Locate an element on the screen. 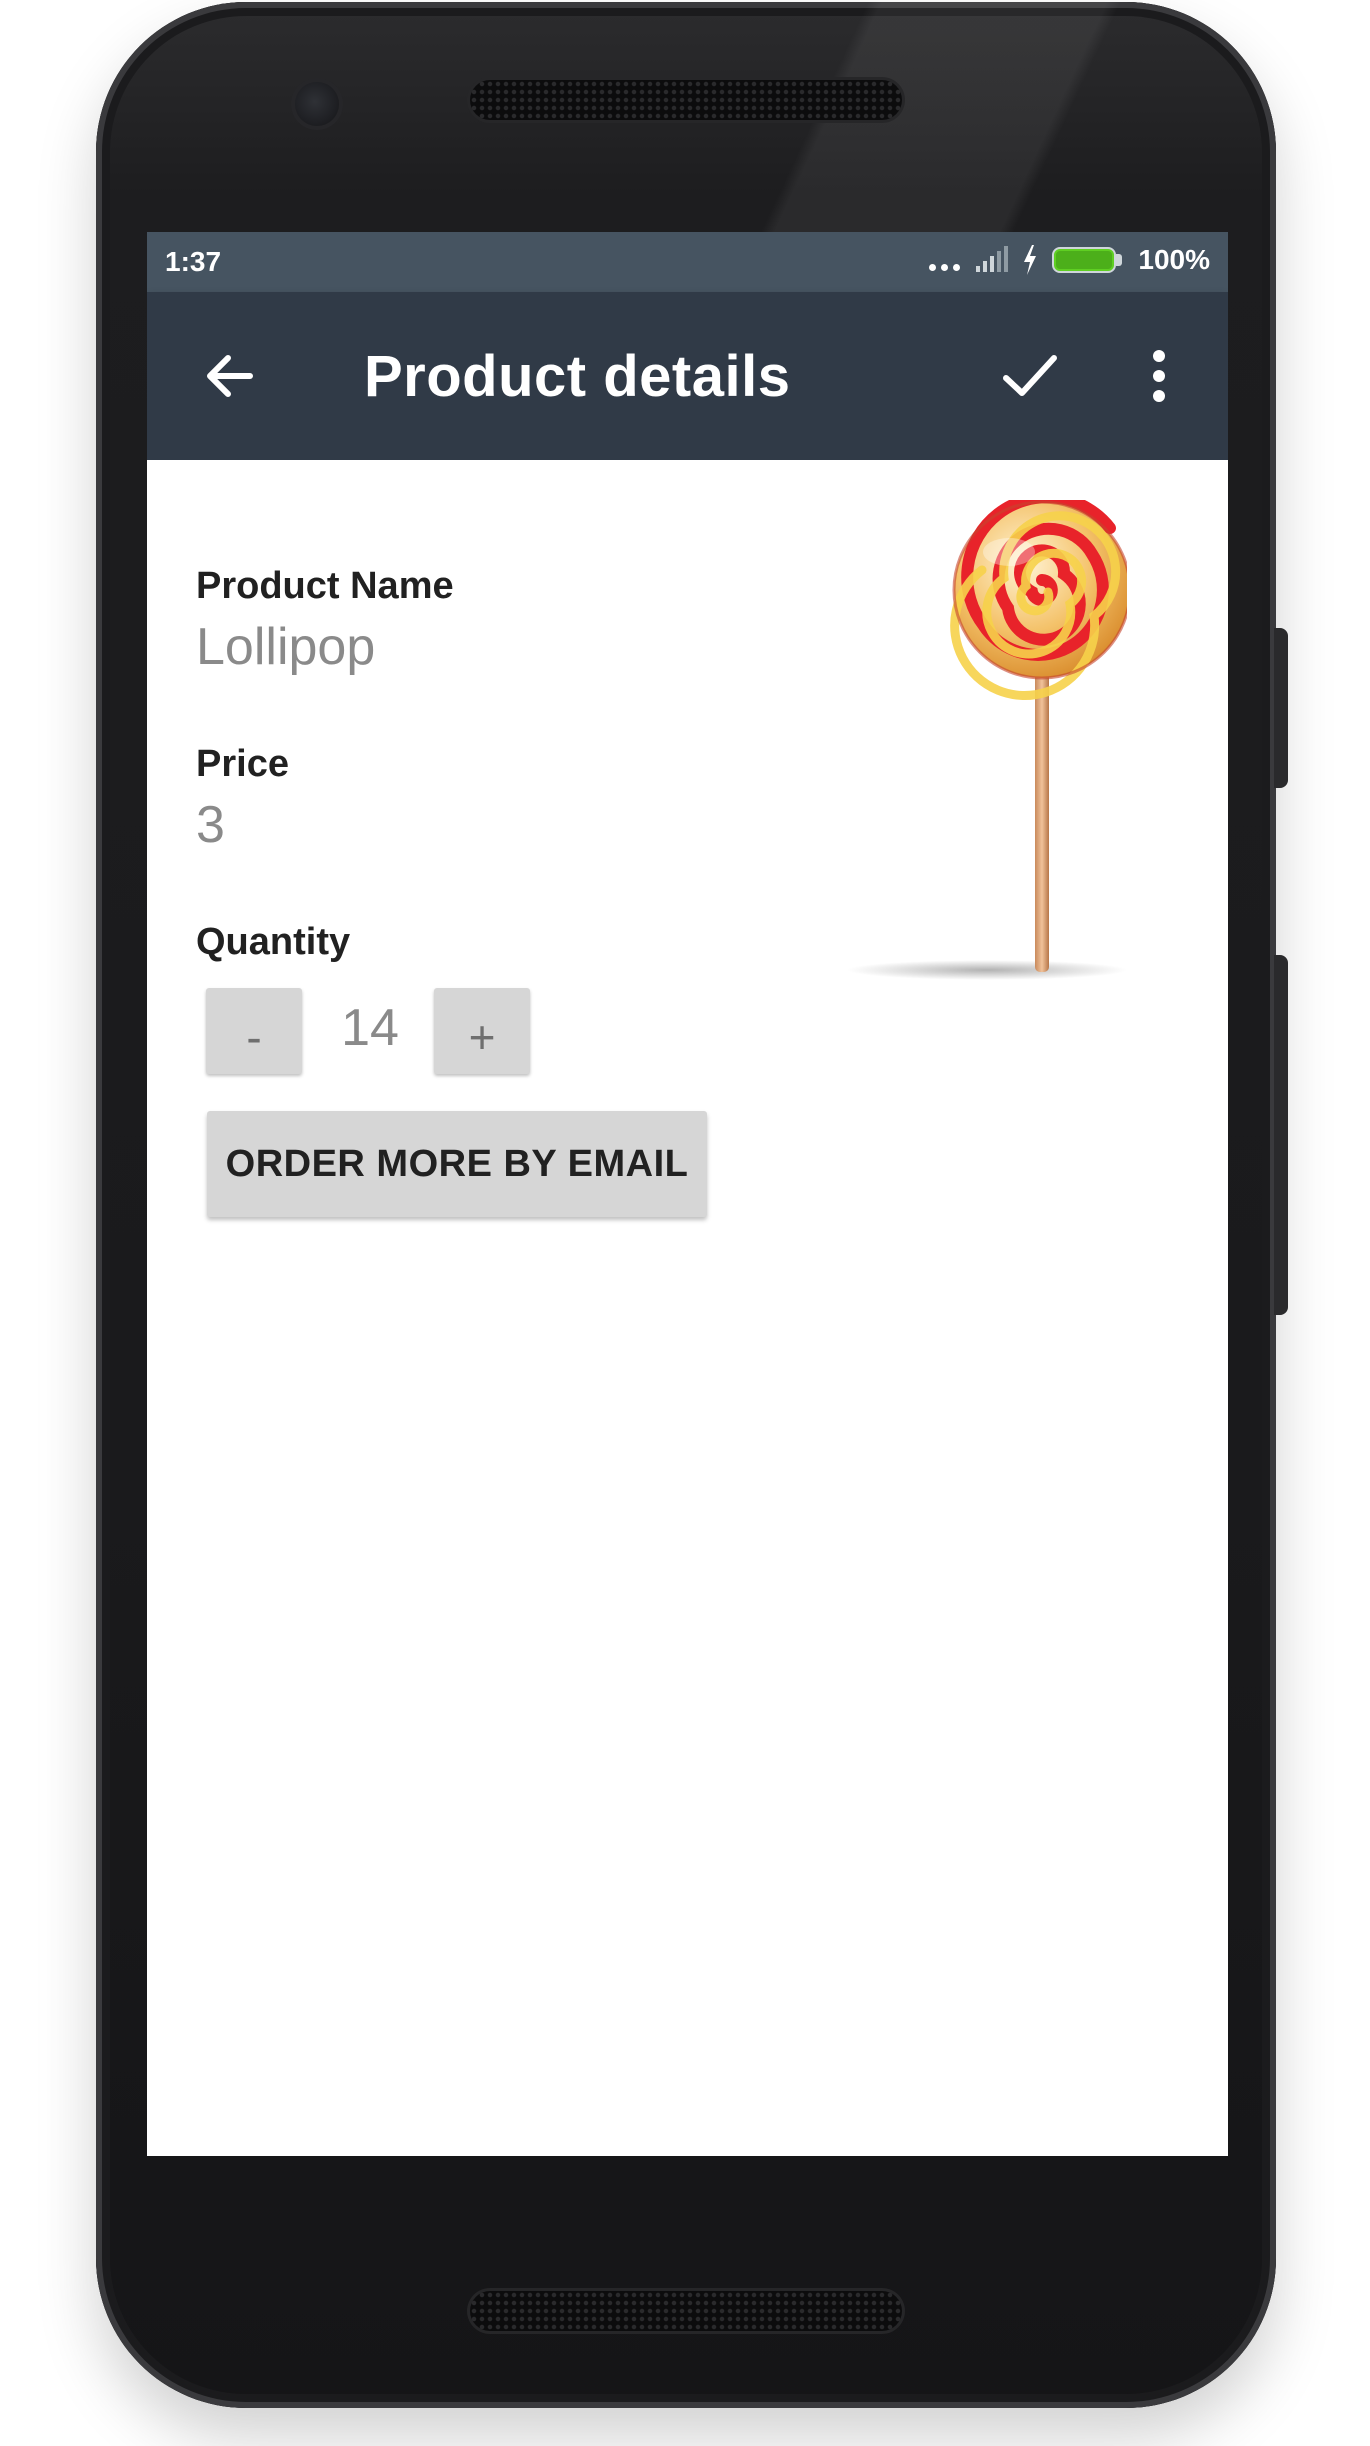  status-bar: 1:37 100% is located at coordinates (687, 262).